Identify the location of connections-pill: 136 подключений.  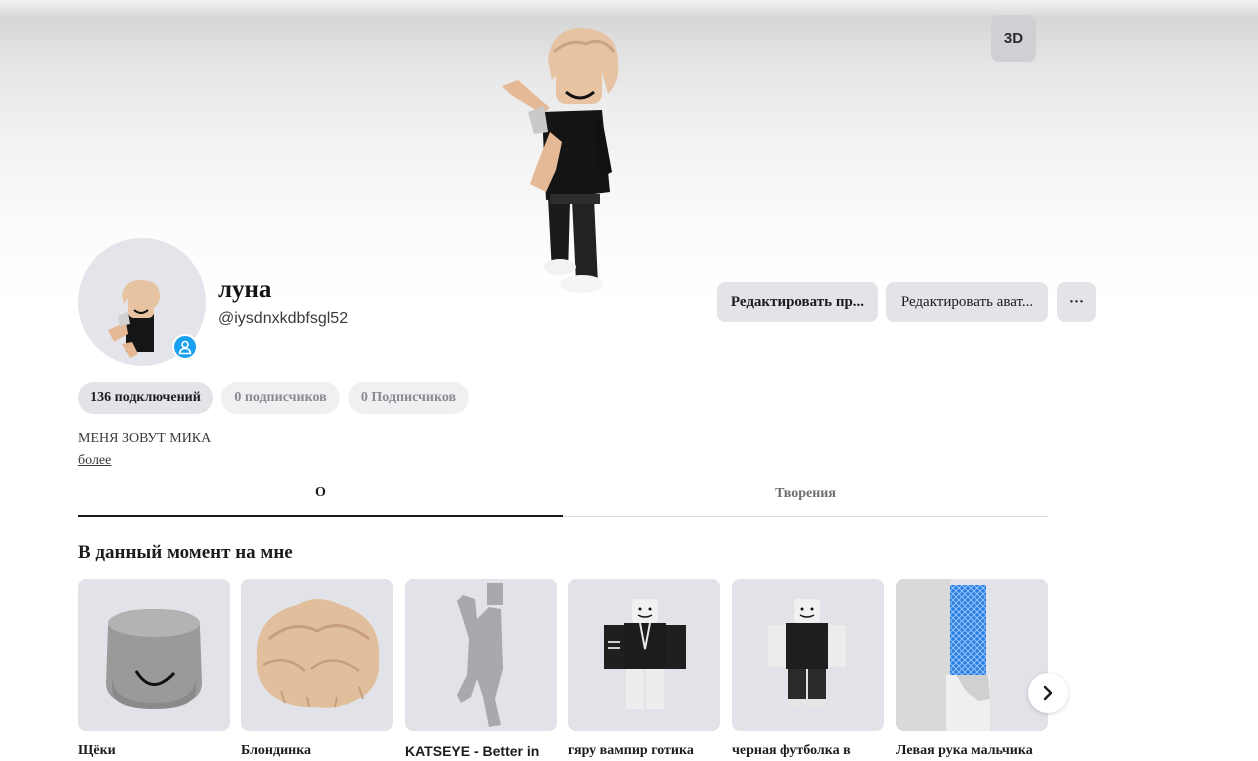
(145, 398).